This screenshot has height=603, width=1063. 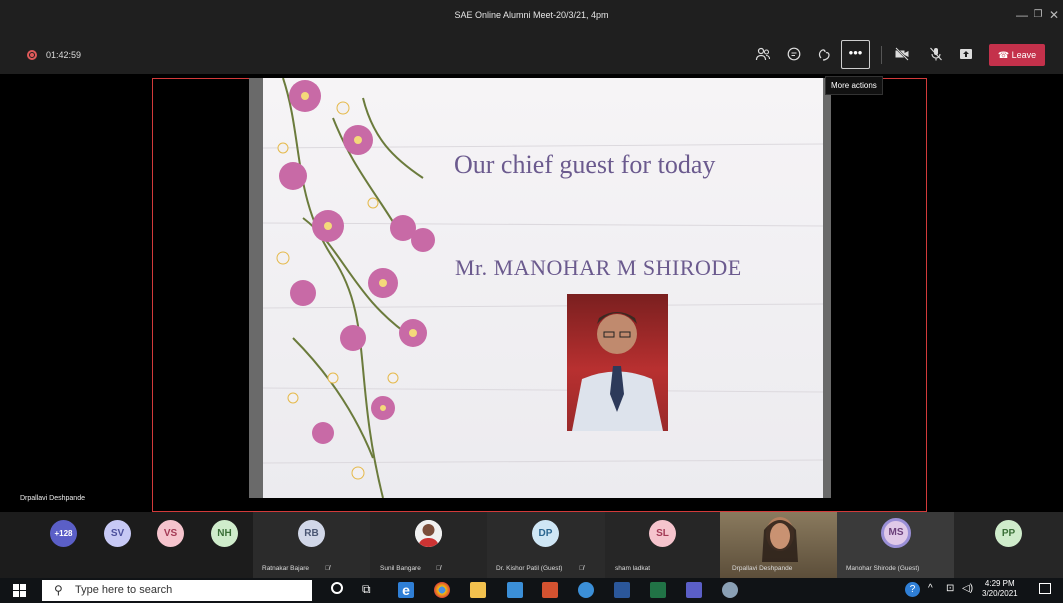 What do you see at coordinates (531, 54) in the screenshot?
I see `meeting-toolbar: 01:42:59 ••• ☎ Leave` at bounding box center [531, 54].